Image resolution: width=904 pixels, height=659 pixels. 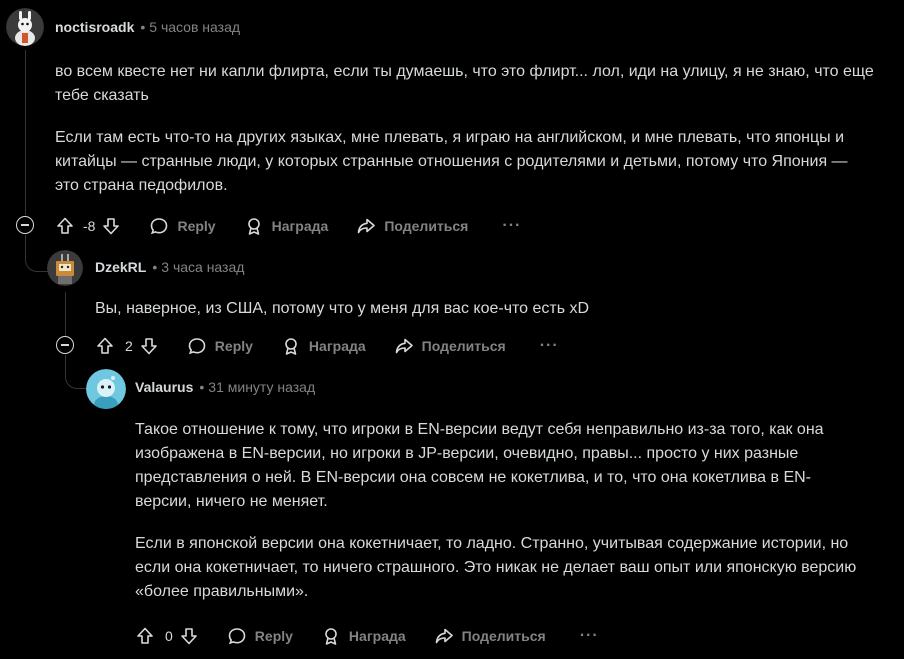 What do you see at coordinates (202, 267) in the screenshot?
I see `timestamp: 3 часа назад` at bounding box center [202, 267].